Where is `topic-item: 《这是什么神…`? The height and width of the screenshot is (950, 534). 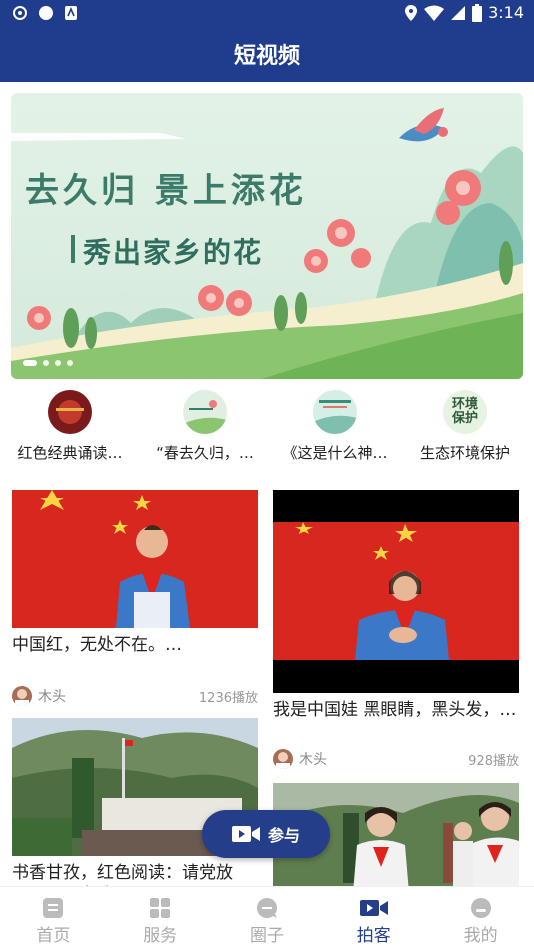
topic-item: 《这是什么神… is located at coordinates (335, 430).